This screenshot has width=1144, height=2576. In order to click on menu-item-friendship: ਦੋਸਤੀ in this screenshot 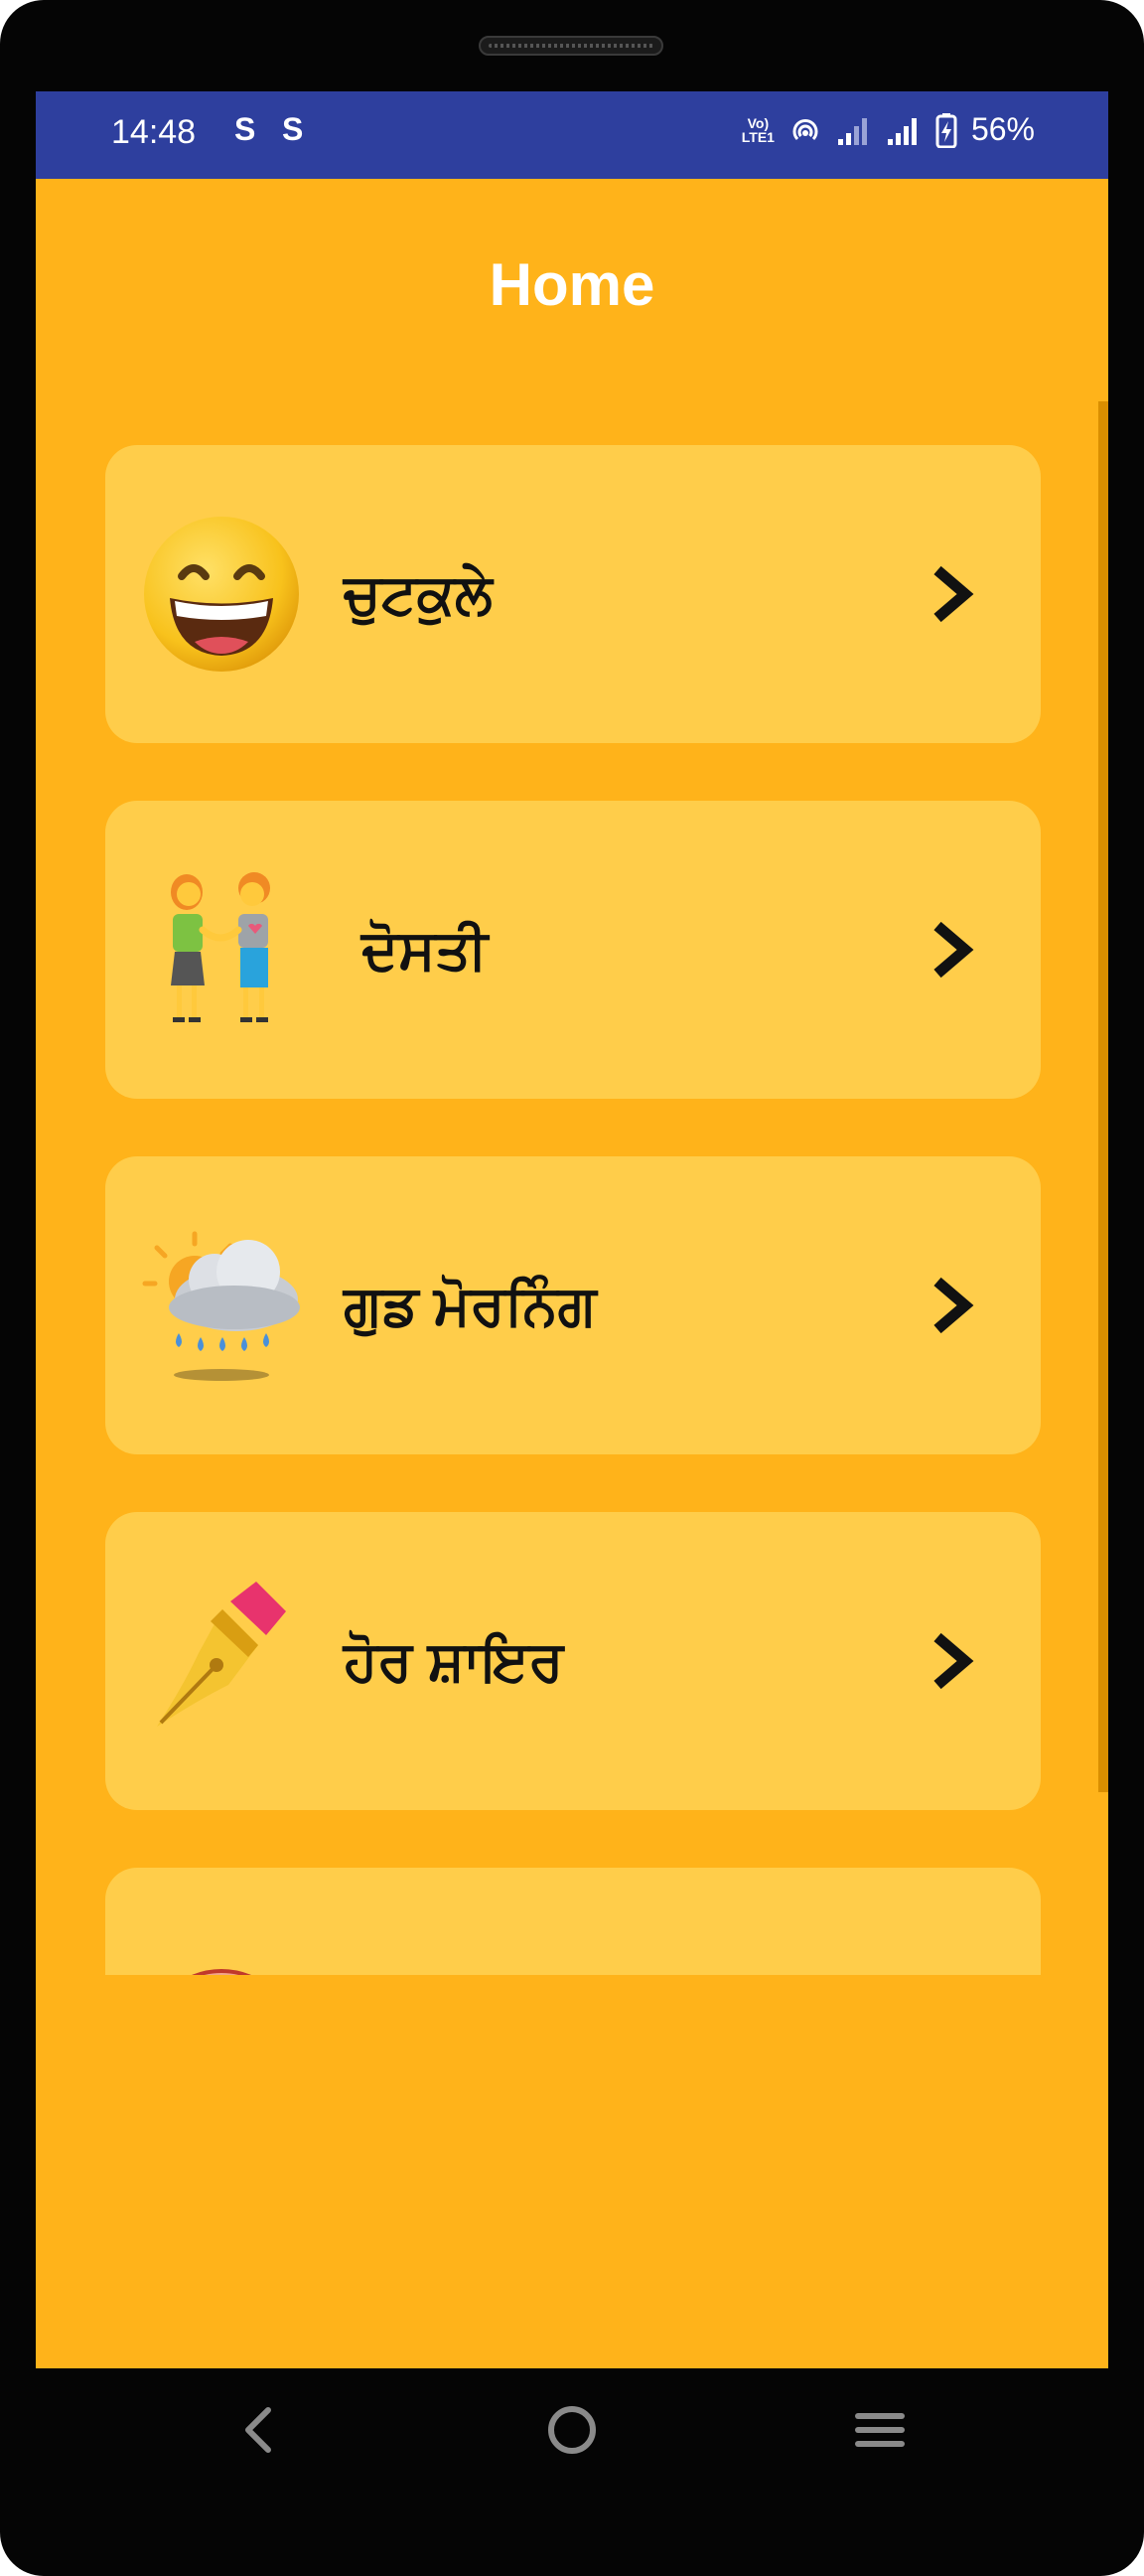, I will do `click(573, 950)`.